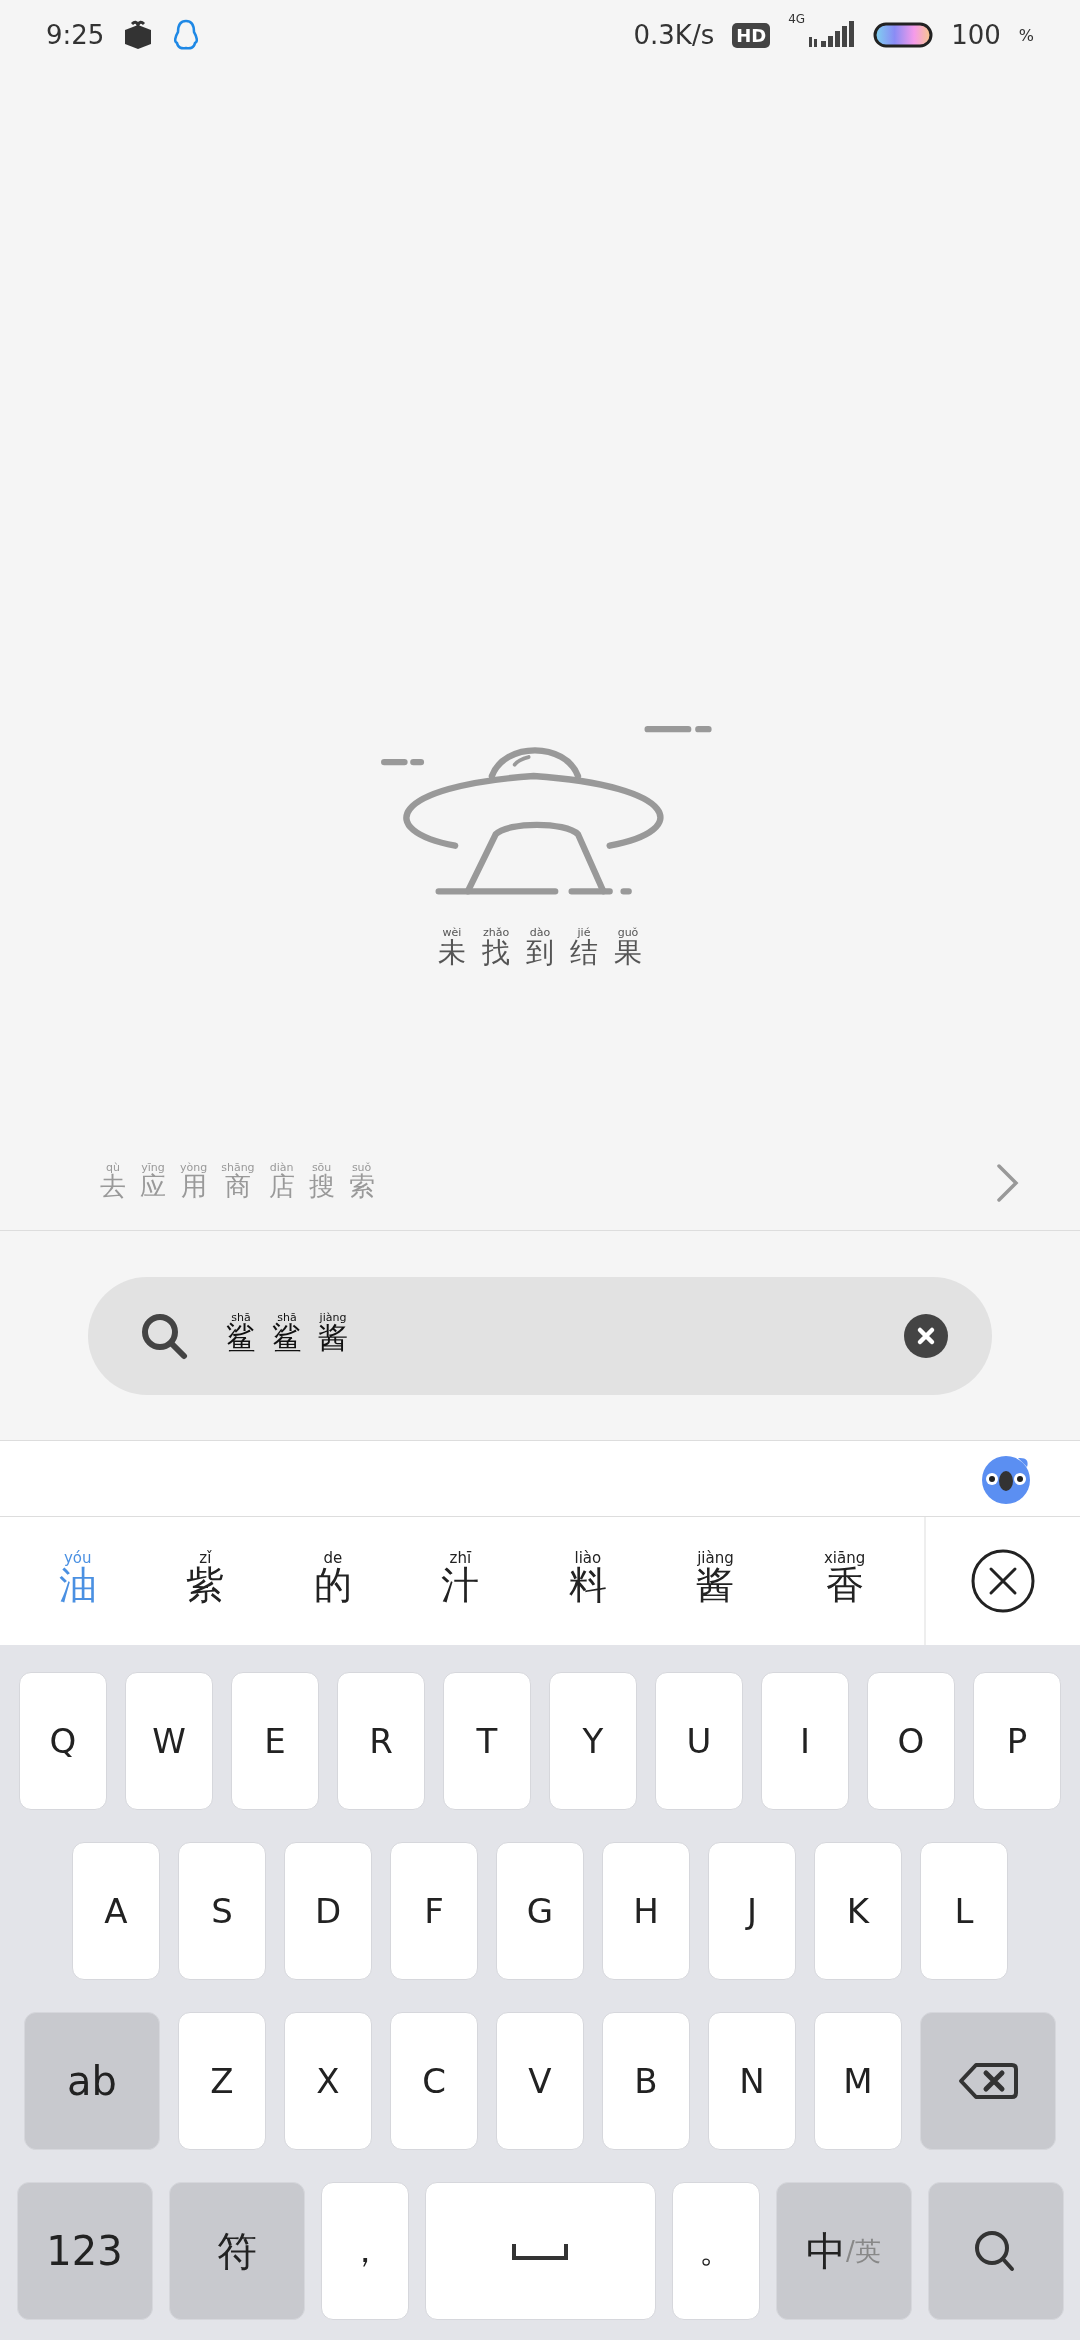 Image resolution: width=1080 pixels, height=2340 pixels. I want to click on search-icon, so click(164, 1335).